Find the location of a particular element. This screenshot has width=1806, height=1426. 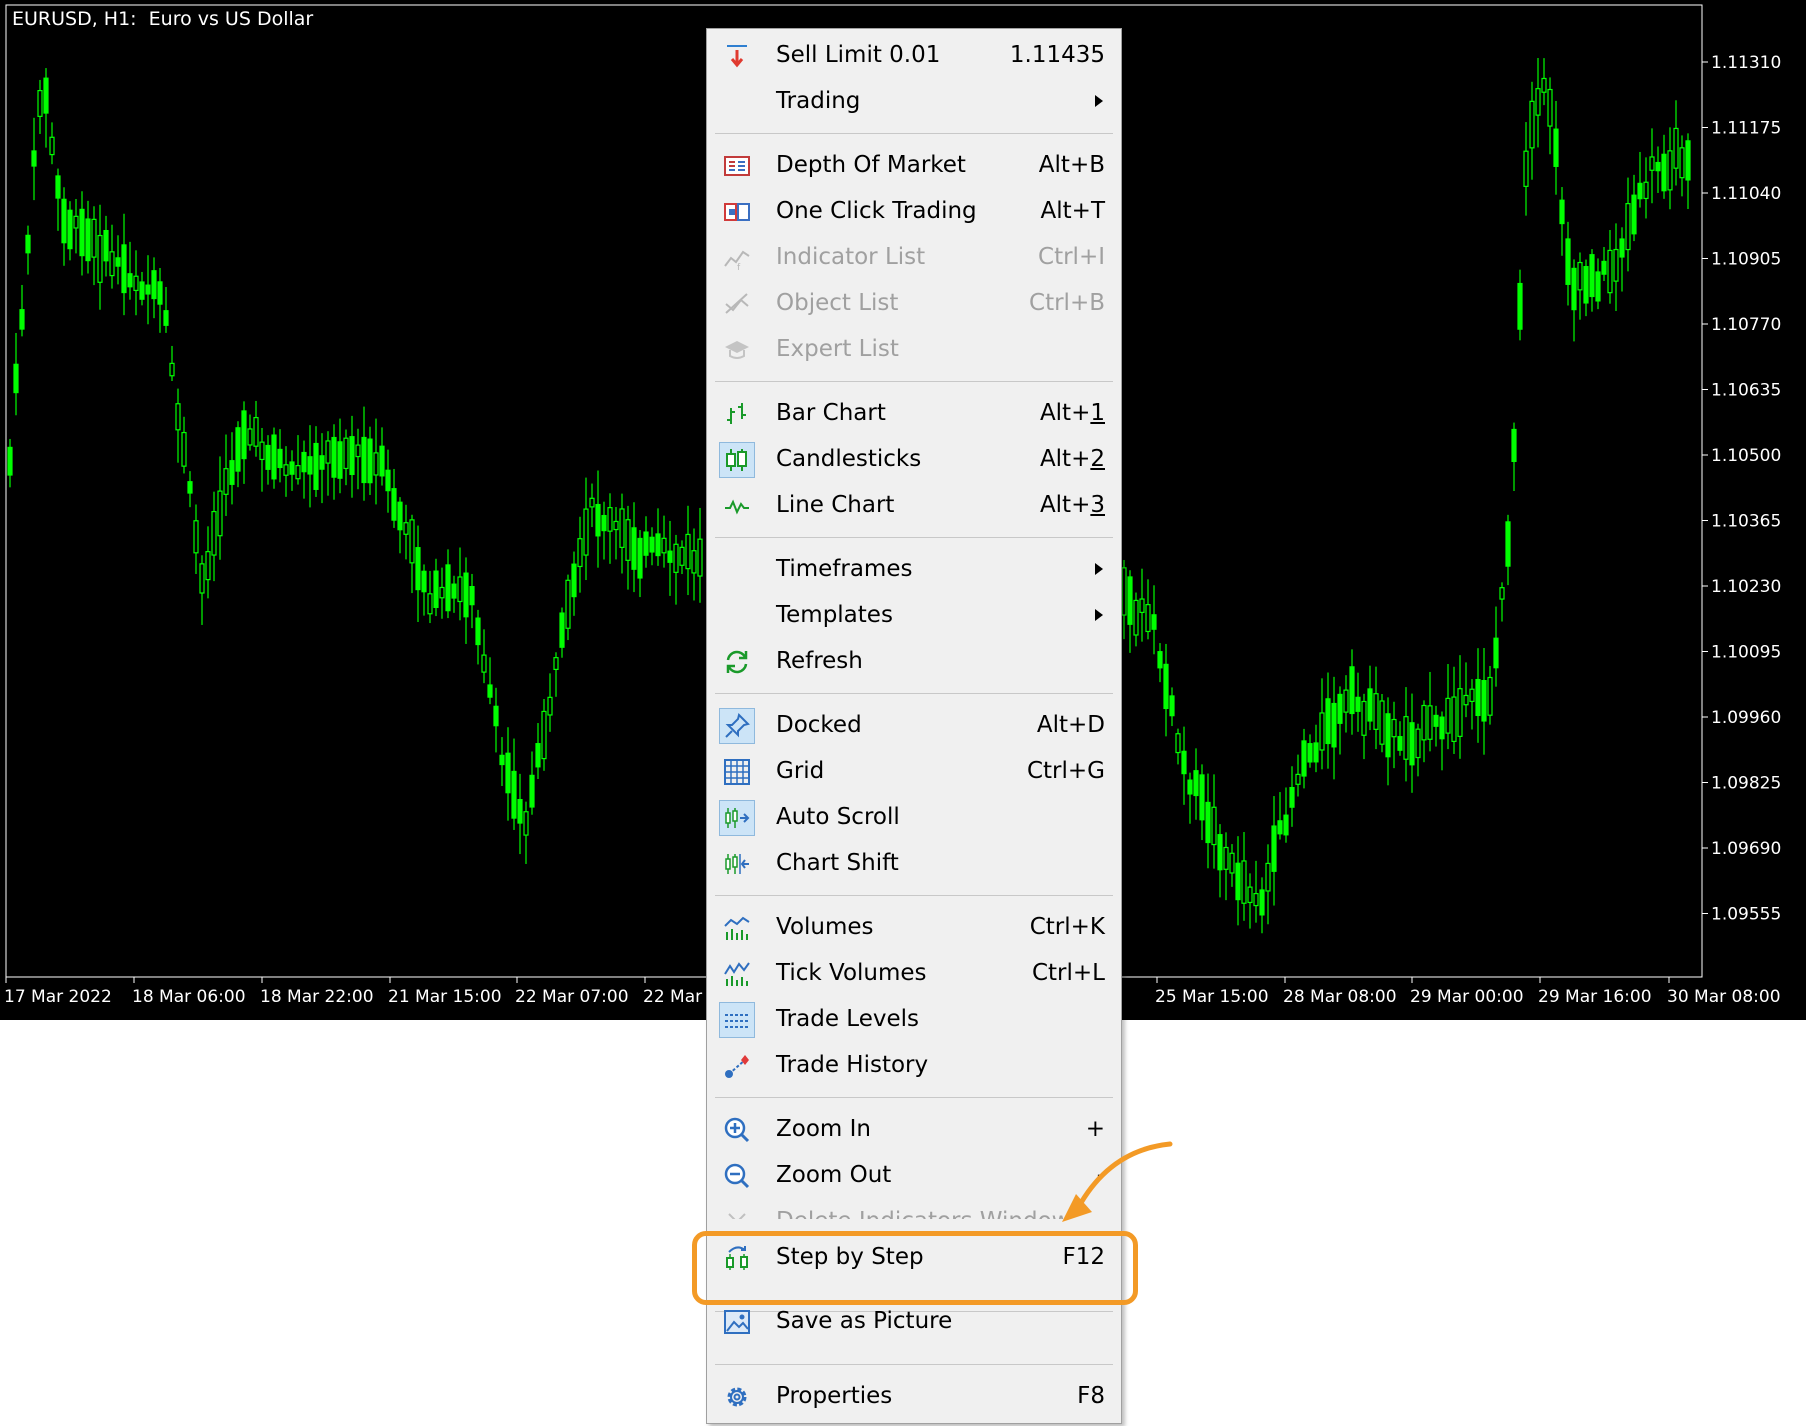

menu-item-depth-of-market: Depth Of Market Alt+B is located at coordinates (914, 166).